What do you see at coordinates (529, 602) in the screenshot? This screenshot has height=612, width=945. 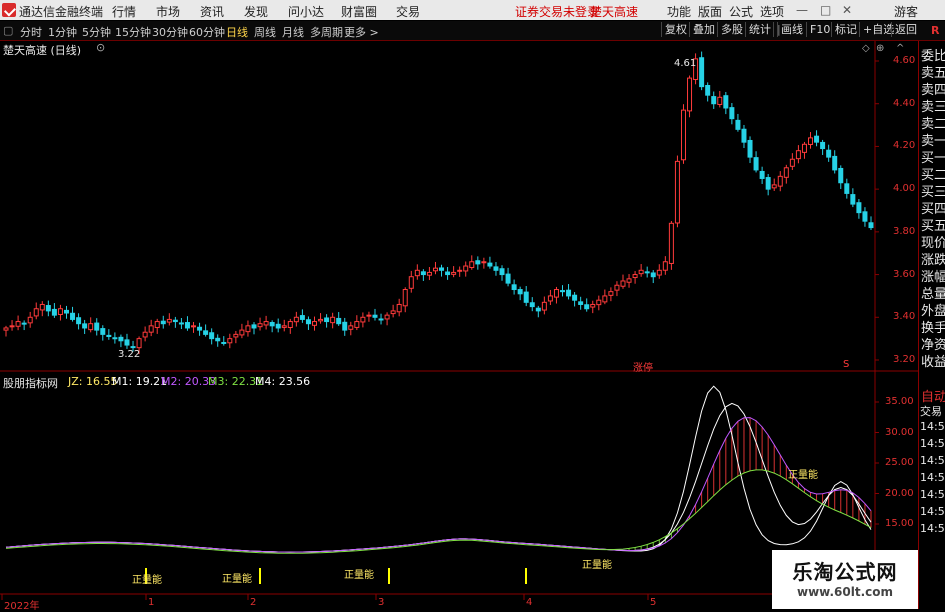 I see `date-tick-label: 4` at bounding box center [529, 602].